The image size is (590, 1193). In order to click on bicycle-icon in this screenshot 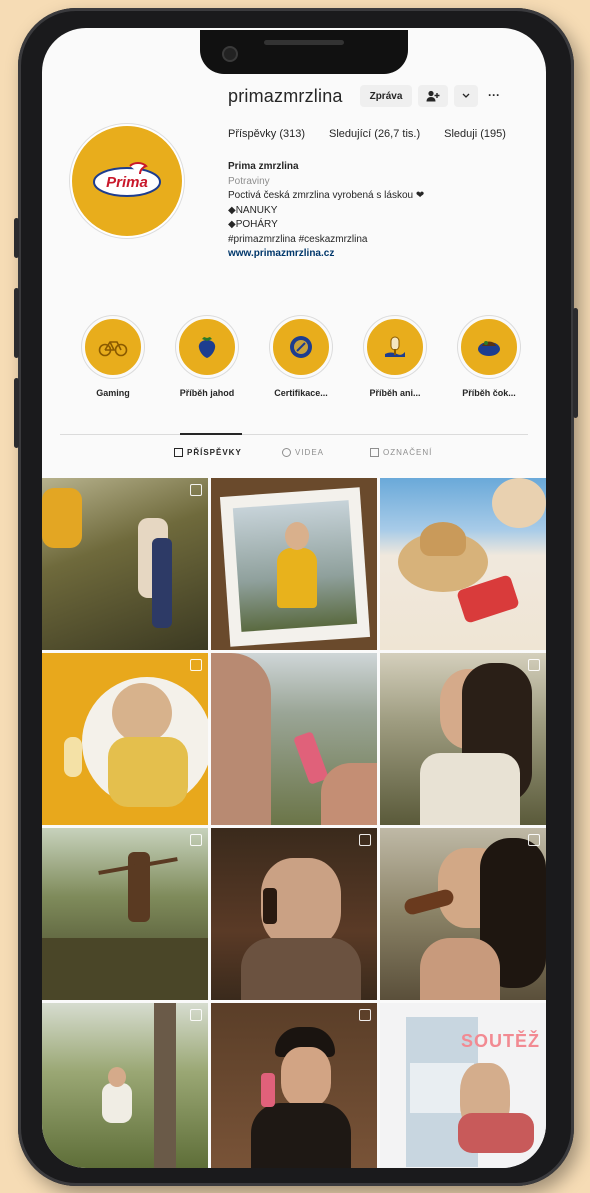, I will do `click(113, 349)`.